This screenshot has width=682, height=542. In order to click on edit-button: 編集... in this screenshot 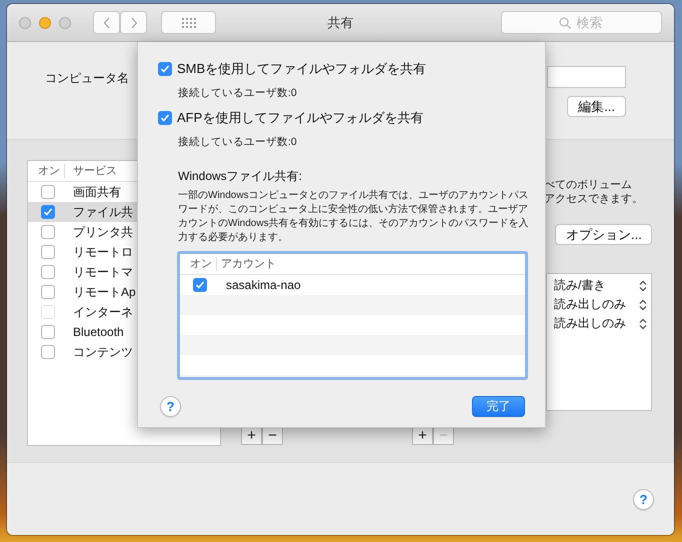, I will do `click(596, 106)`.